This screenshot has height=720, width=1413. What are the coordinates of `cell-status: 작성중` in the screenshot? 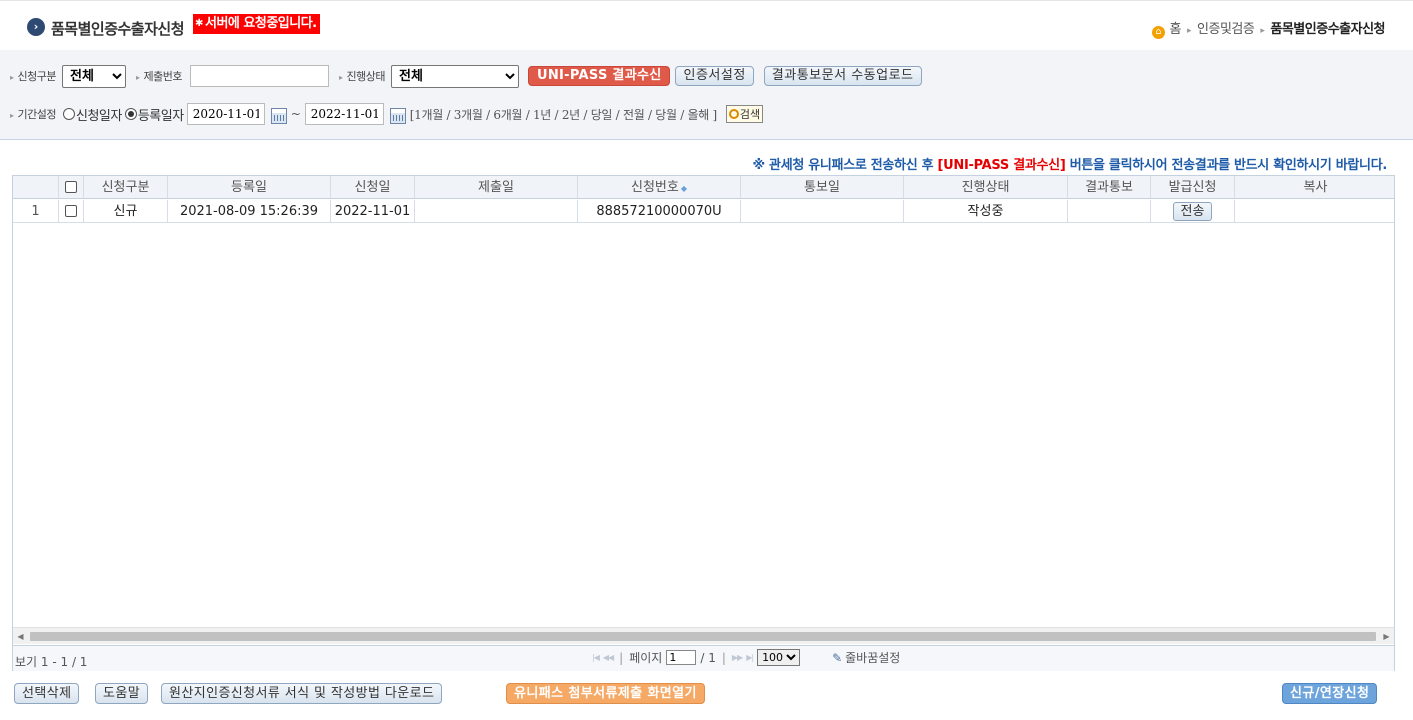 It's located at (986, 211).